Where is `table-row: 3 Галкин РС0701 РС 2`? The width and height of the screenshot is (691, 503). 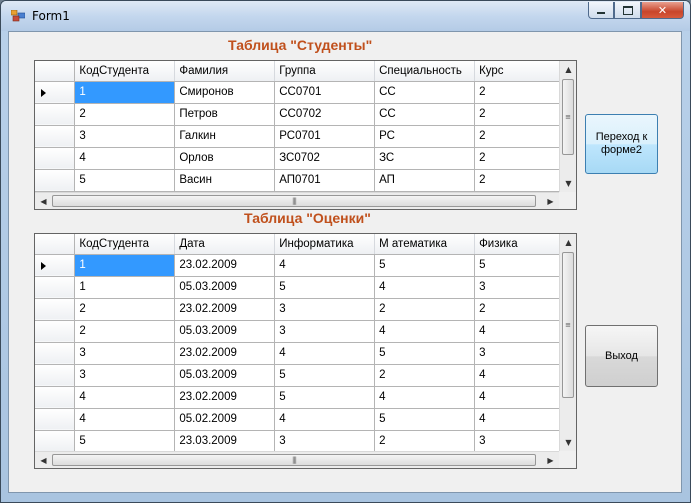 table-row: 3 Галкин РС0701 РС 2 is located at coordinates (298, 136).